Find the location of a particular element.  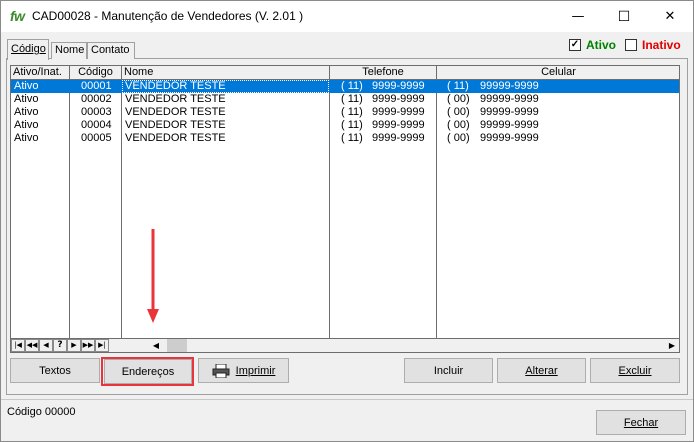

ativo-checkbox: ✓ is located at coordinates (575, 45).